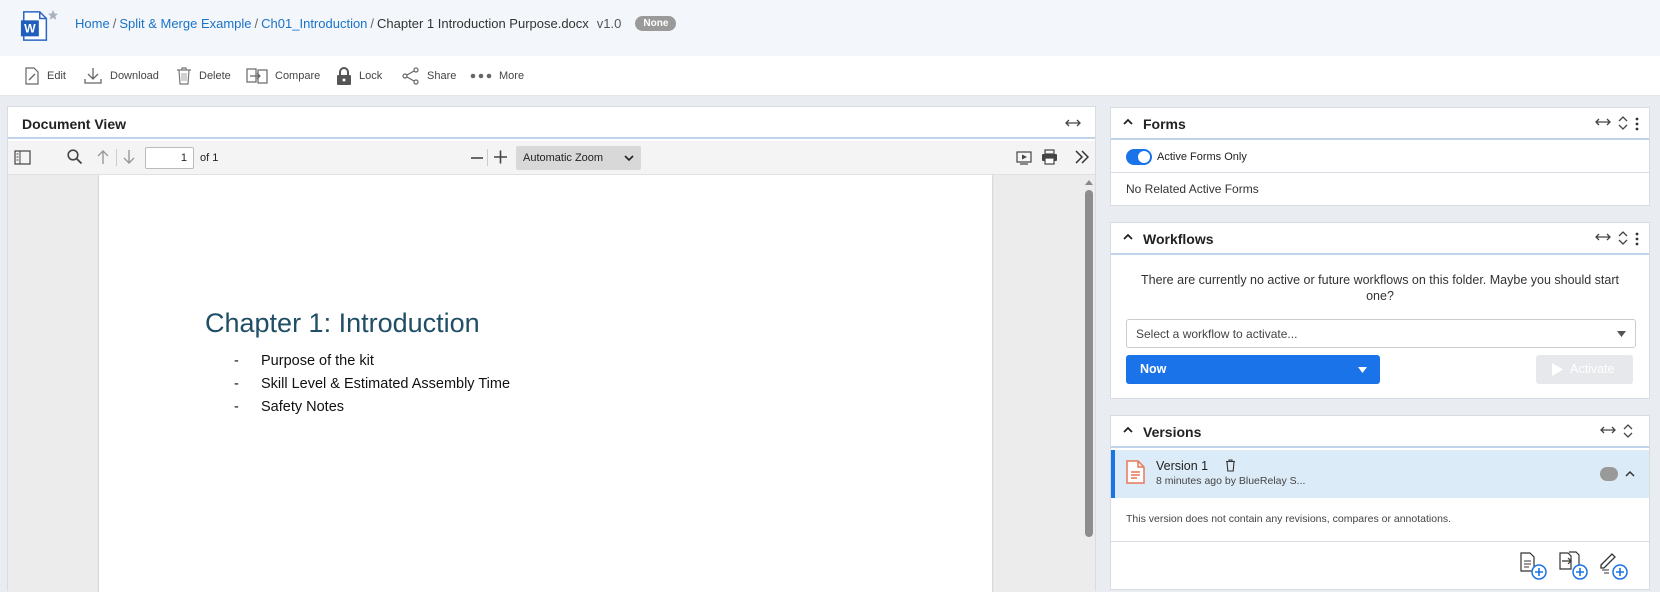 The height and width of the screenshot is (592, 1660). I want to click on document-version-icon, so click(1135, 472).